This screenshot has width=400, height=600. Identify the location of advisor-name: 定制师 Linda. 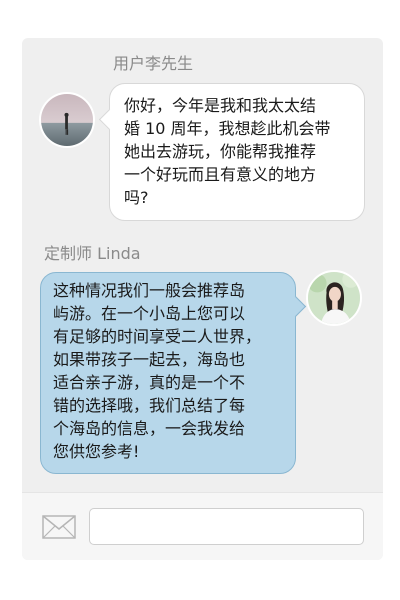
(92, 253).